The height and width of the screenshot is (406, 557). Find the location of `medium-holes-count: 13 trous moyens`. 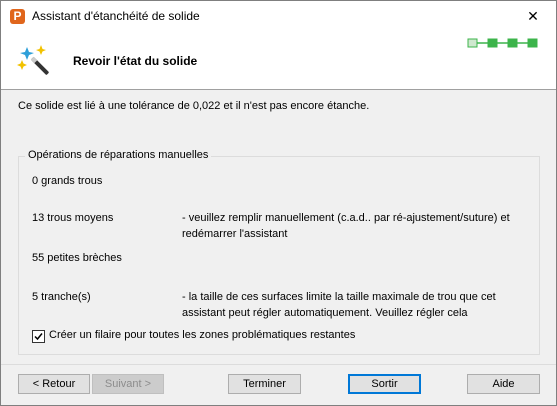

medium-holes-count: 13 trous moyens is located at coordinates (73, 218).